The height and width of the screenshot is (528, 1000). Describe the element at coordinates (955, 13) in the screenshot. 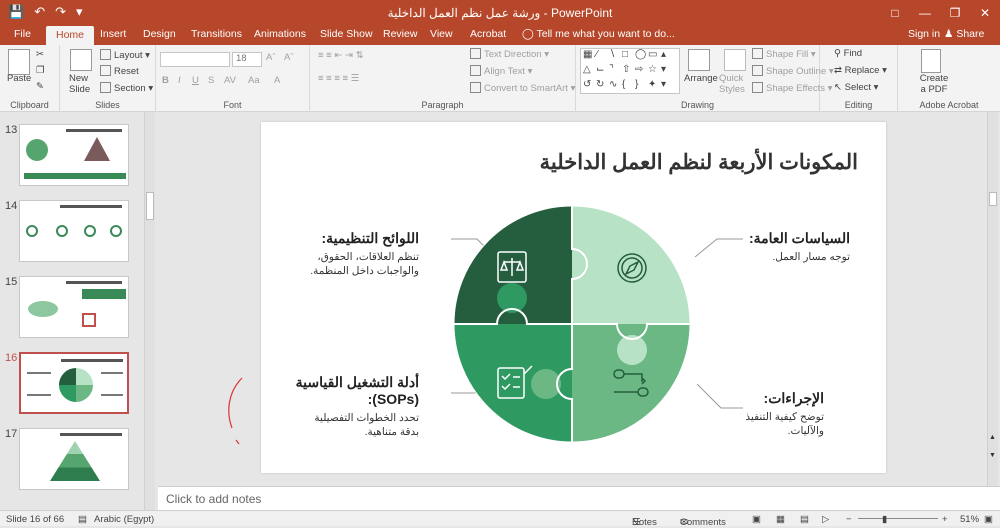

I see `maximize-button: ❐` at that location.